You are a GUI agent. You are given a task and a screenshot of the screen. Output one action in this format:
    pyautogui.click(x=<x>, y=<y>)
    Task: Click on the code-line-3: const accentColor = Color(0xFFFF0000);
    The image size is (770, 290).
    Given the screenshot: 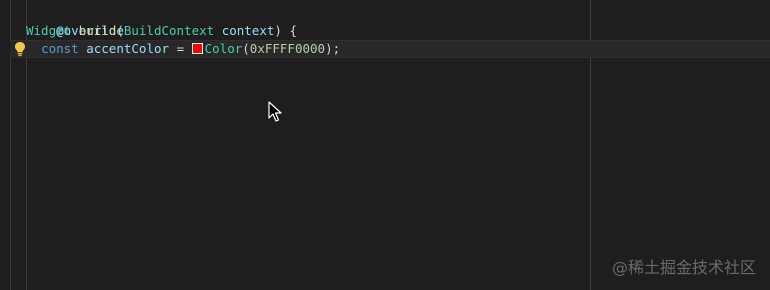 What is the action you would take?
    pyautogui.click(x=183, y=49)
    